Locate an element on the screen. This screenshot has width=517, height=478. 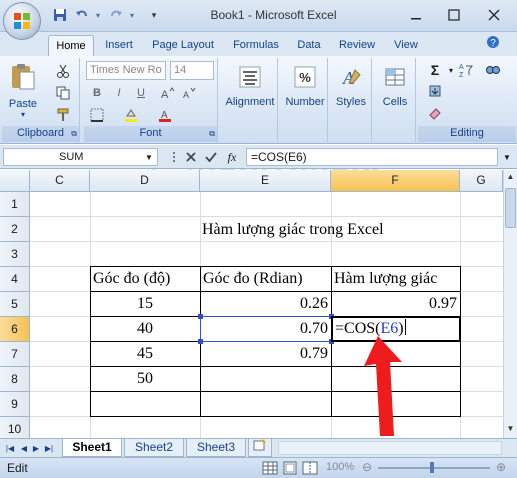
name-box: SUM is located at coordinates (80, 157).